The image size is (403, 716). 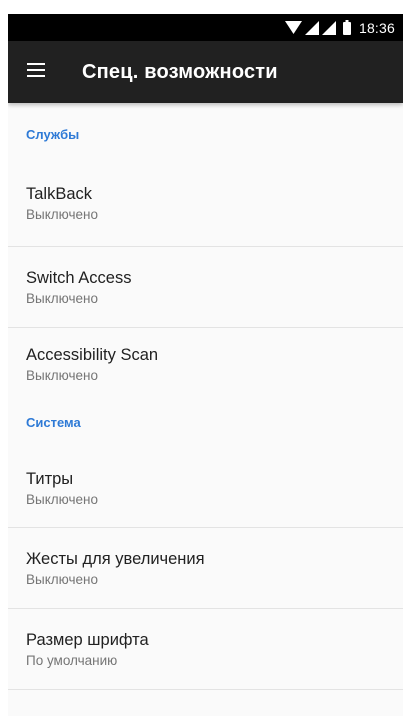 What do you see at coordinates (205, 206) in the screenshot?
I see `list-item-talkback: TalkBack Выключено` at bounding box center [205, 206].